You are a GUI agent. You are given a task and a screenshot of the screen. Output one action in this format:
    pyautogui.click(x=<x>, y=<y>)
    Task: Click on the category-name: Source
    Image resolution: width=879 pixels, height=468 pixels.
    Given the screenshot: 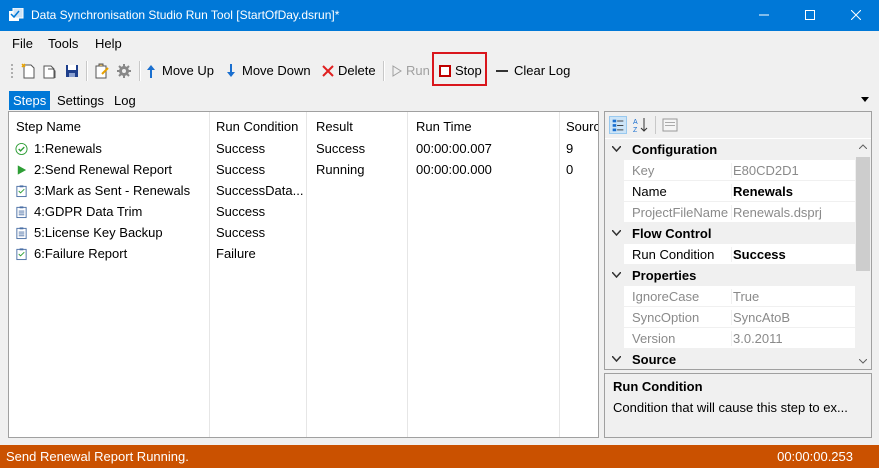 What is the action you would take?
    pyautogui.click(x=654, y=359)
    